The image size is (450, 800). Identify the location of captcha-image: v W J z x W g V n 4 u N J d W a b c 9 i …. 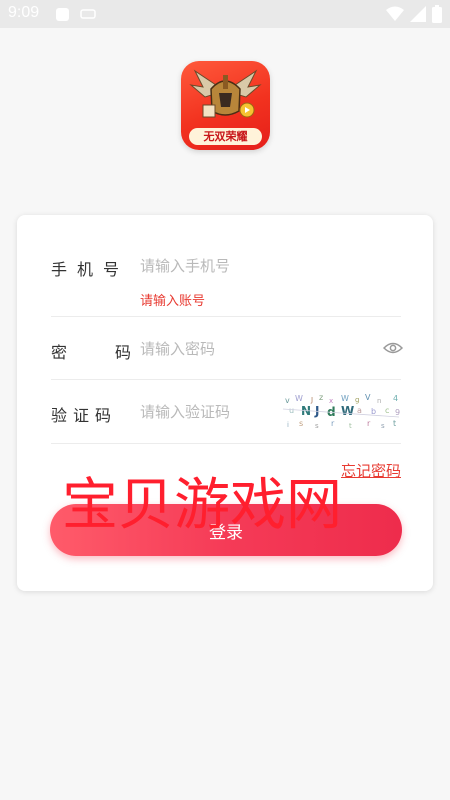
(342, 411).